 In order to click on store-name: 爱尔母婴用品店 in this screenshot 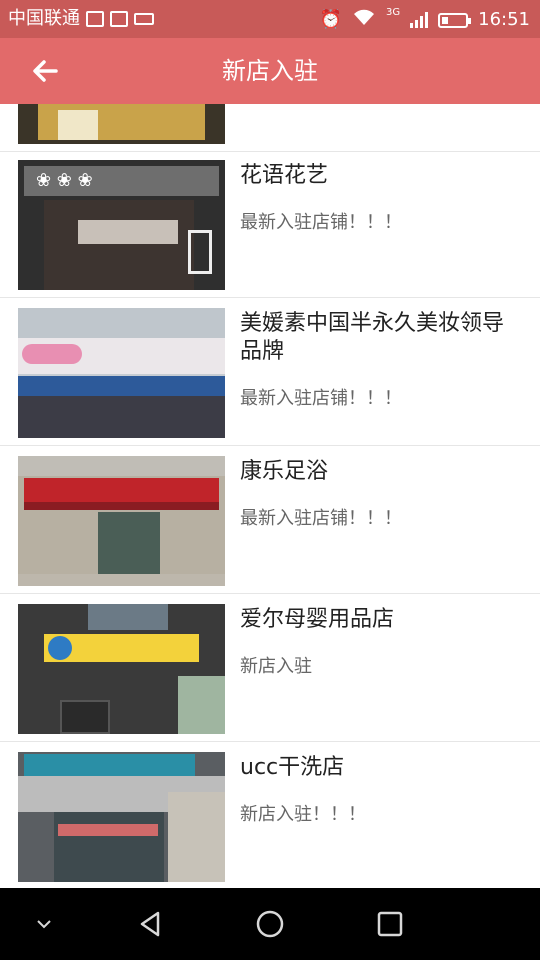, I will do `click(317, 619)`.